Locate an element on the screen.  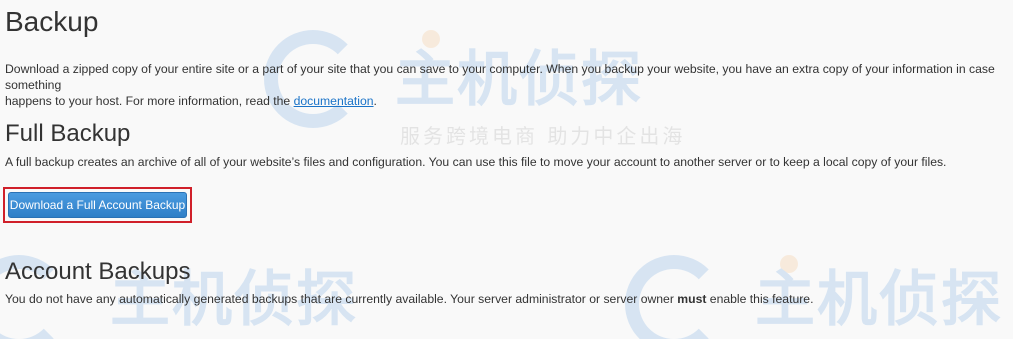
account-backups-text-after: enable this feature. is located at coordinates (760, 299).